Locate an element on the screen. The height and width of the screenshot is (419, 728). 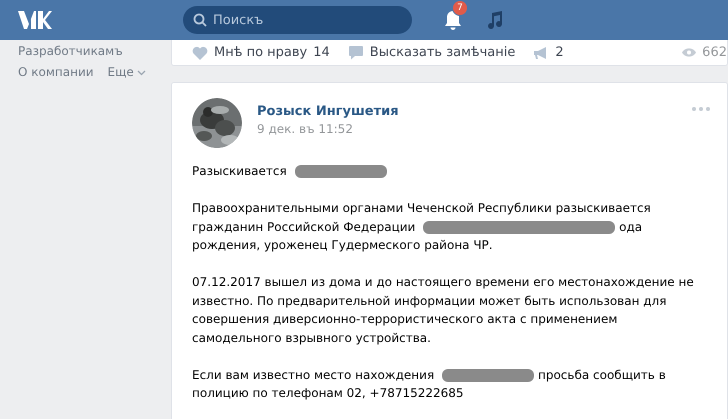
author-link: Розыск Ингушетия is located at coordinates (328, 111).